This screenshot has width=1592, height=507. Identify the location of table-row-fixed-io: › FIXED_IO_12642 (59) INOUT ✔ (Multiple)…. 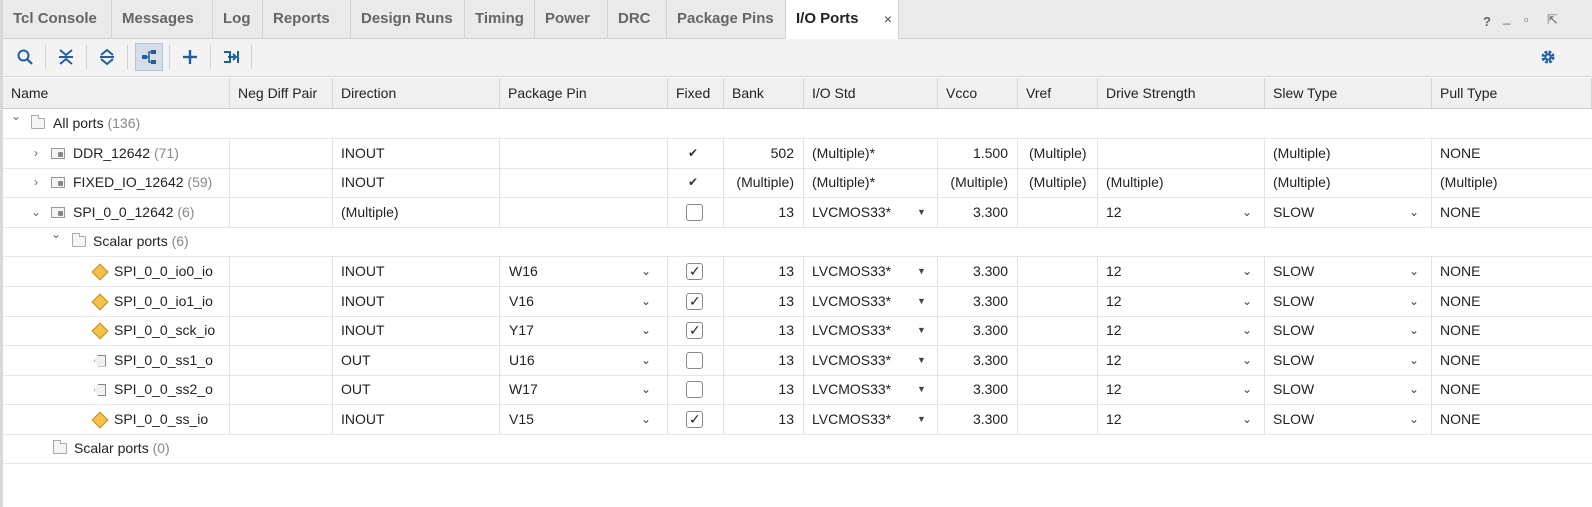
(797, 183).